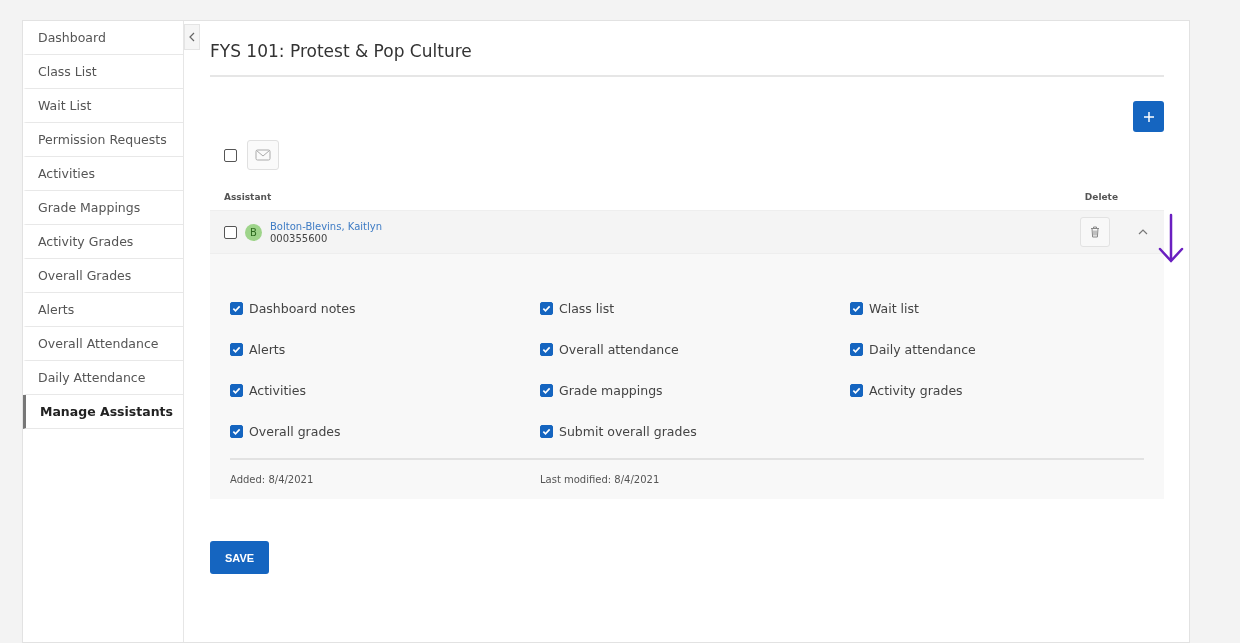 The width and height of the screenshot is (1240, 643). What do you see at coordinates (1143, 232) in the screenshot?
I see `collapse-chevron` at bounding box center [1143, 232].